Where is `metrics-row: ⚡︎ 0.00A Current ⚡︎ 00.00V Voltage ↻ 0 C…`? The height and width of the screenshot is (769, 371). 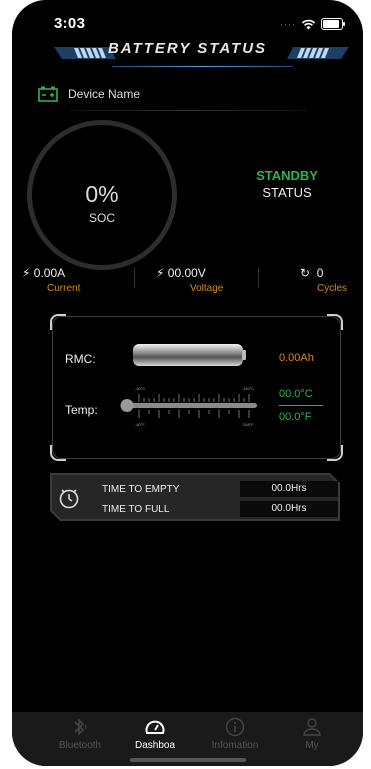
metrics-row: ⚡︎ 0.00A Current ⚡︎ 00.00V Voltage ↻ 0 C… is located at coordinates (187, 286).